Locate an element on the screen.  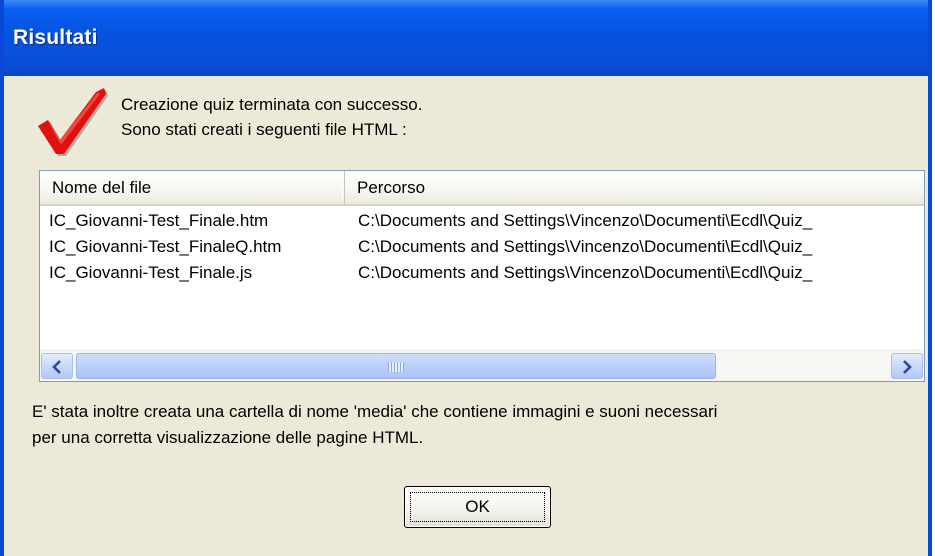
ok-button-label: OK is located at coordinates (477, 506).